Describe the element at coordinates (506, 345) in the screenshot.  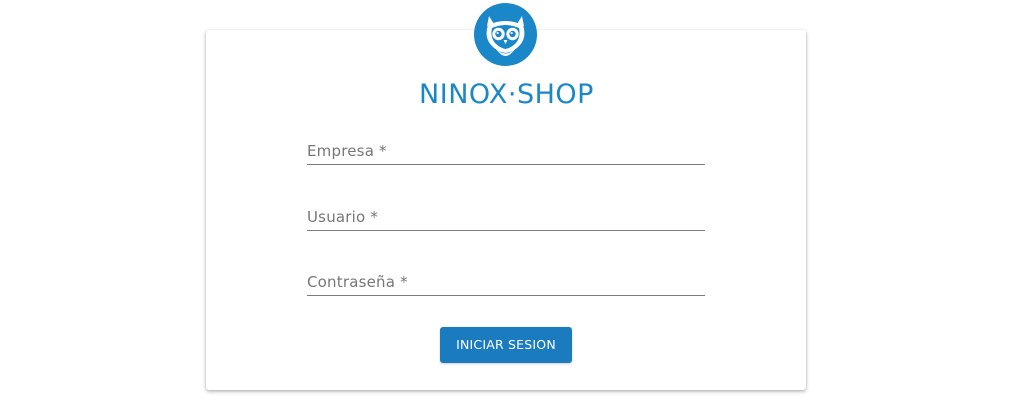
I see `login-button: INICIAR SESION` at that location.